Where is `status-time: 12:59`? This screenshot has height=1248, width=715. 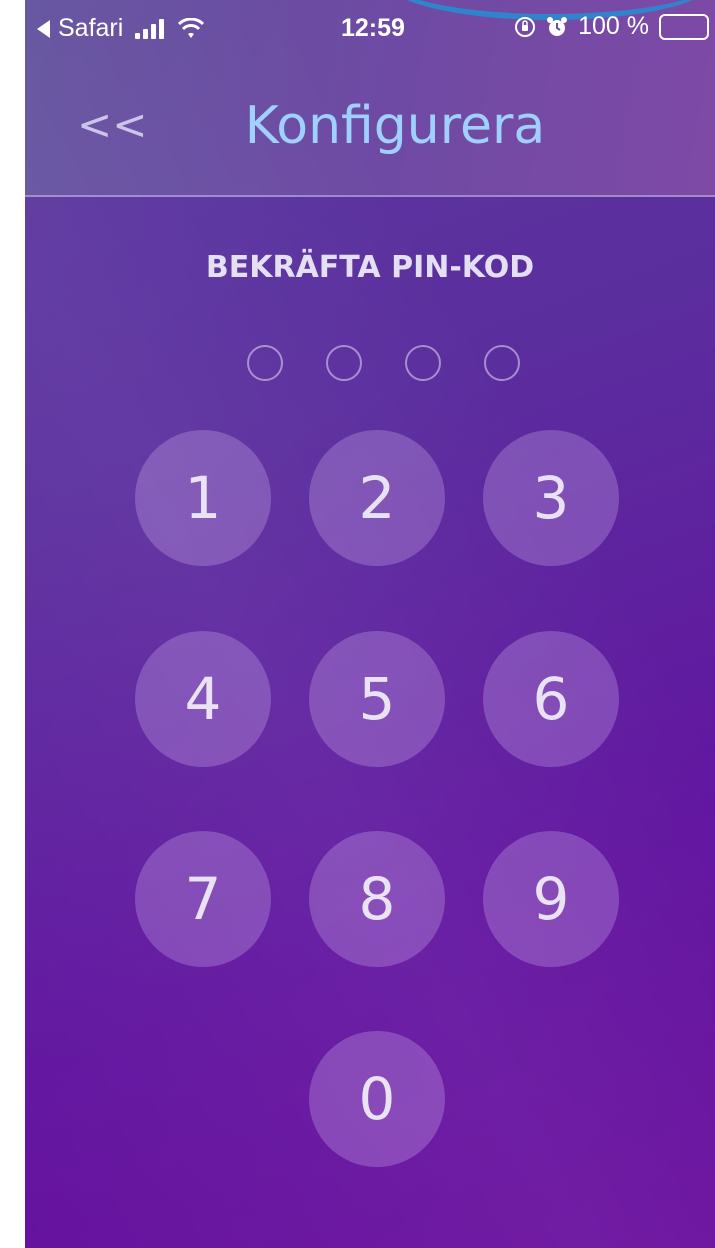 status-time: 12:59 is located at coordinates (373, 28).